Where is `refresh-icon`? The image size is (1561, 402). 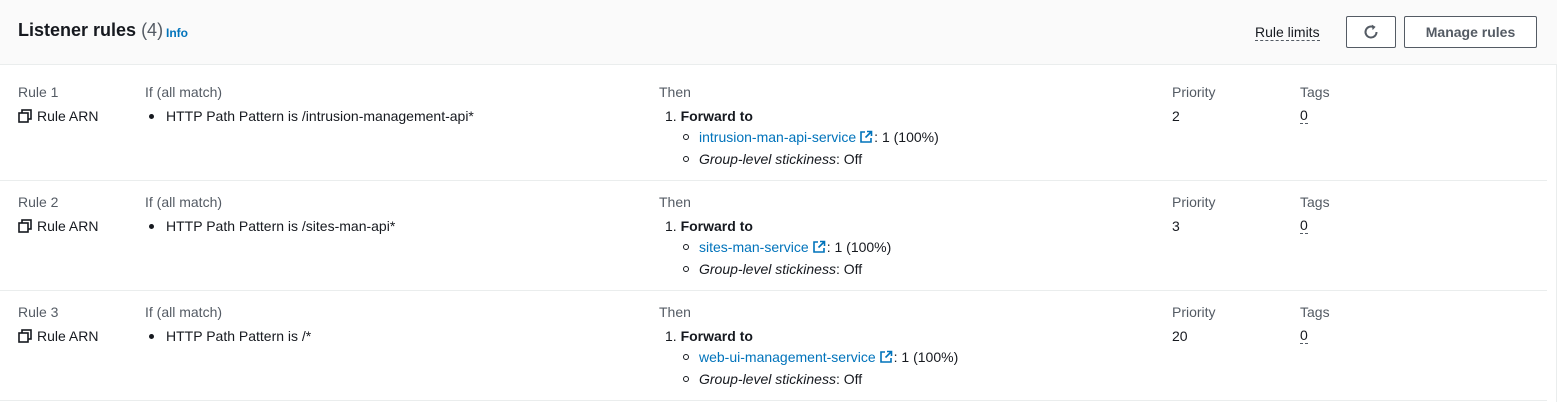
refresh-icon is located at coordinates (1371, 31).